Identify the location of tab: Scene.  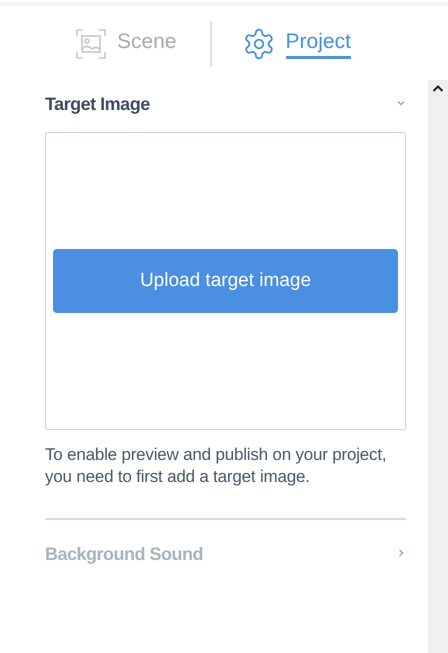
(126, 44).